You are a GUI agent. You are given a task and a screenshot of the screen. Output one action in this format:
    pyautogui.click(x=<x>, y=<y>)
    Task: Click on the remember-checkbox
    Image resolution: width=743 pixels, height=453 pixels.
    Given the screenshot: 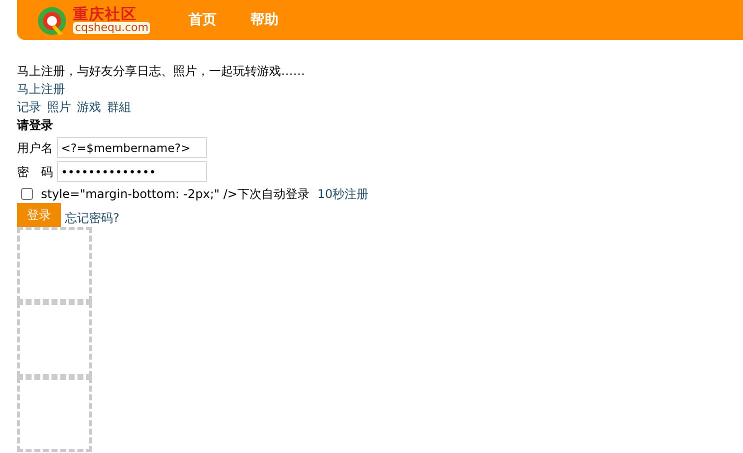 What is the action you would take?
    pyautogui.click(x=27, y=194)
    